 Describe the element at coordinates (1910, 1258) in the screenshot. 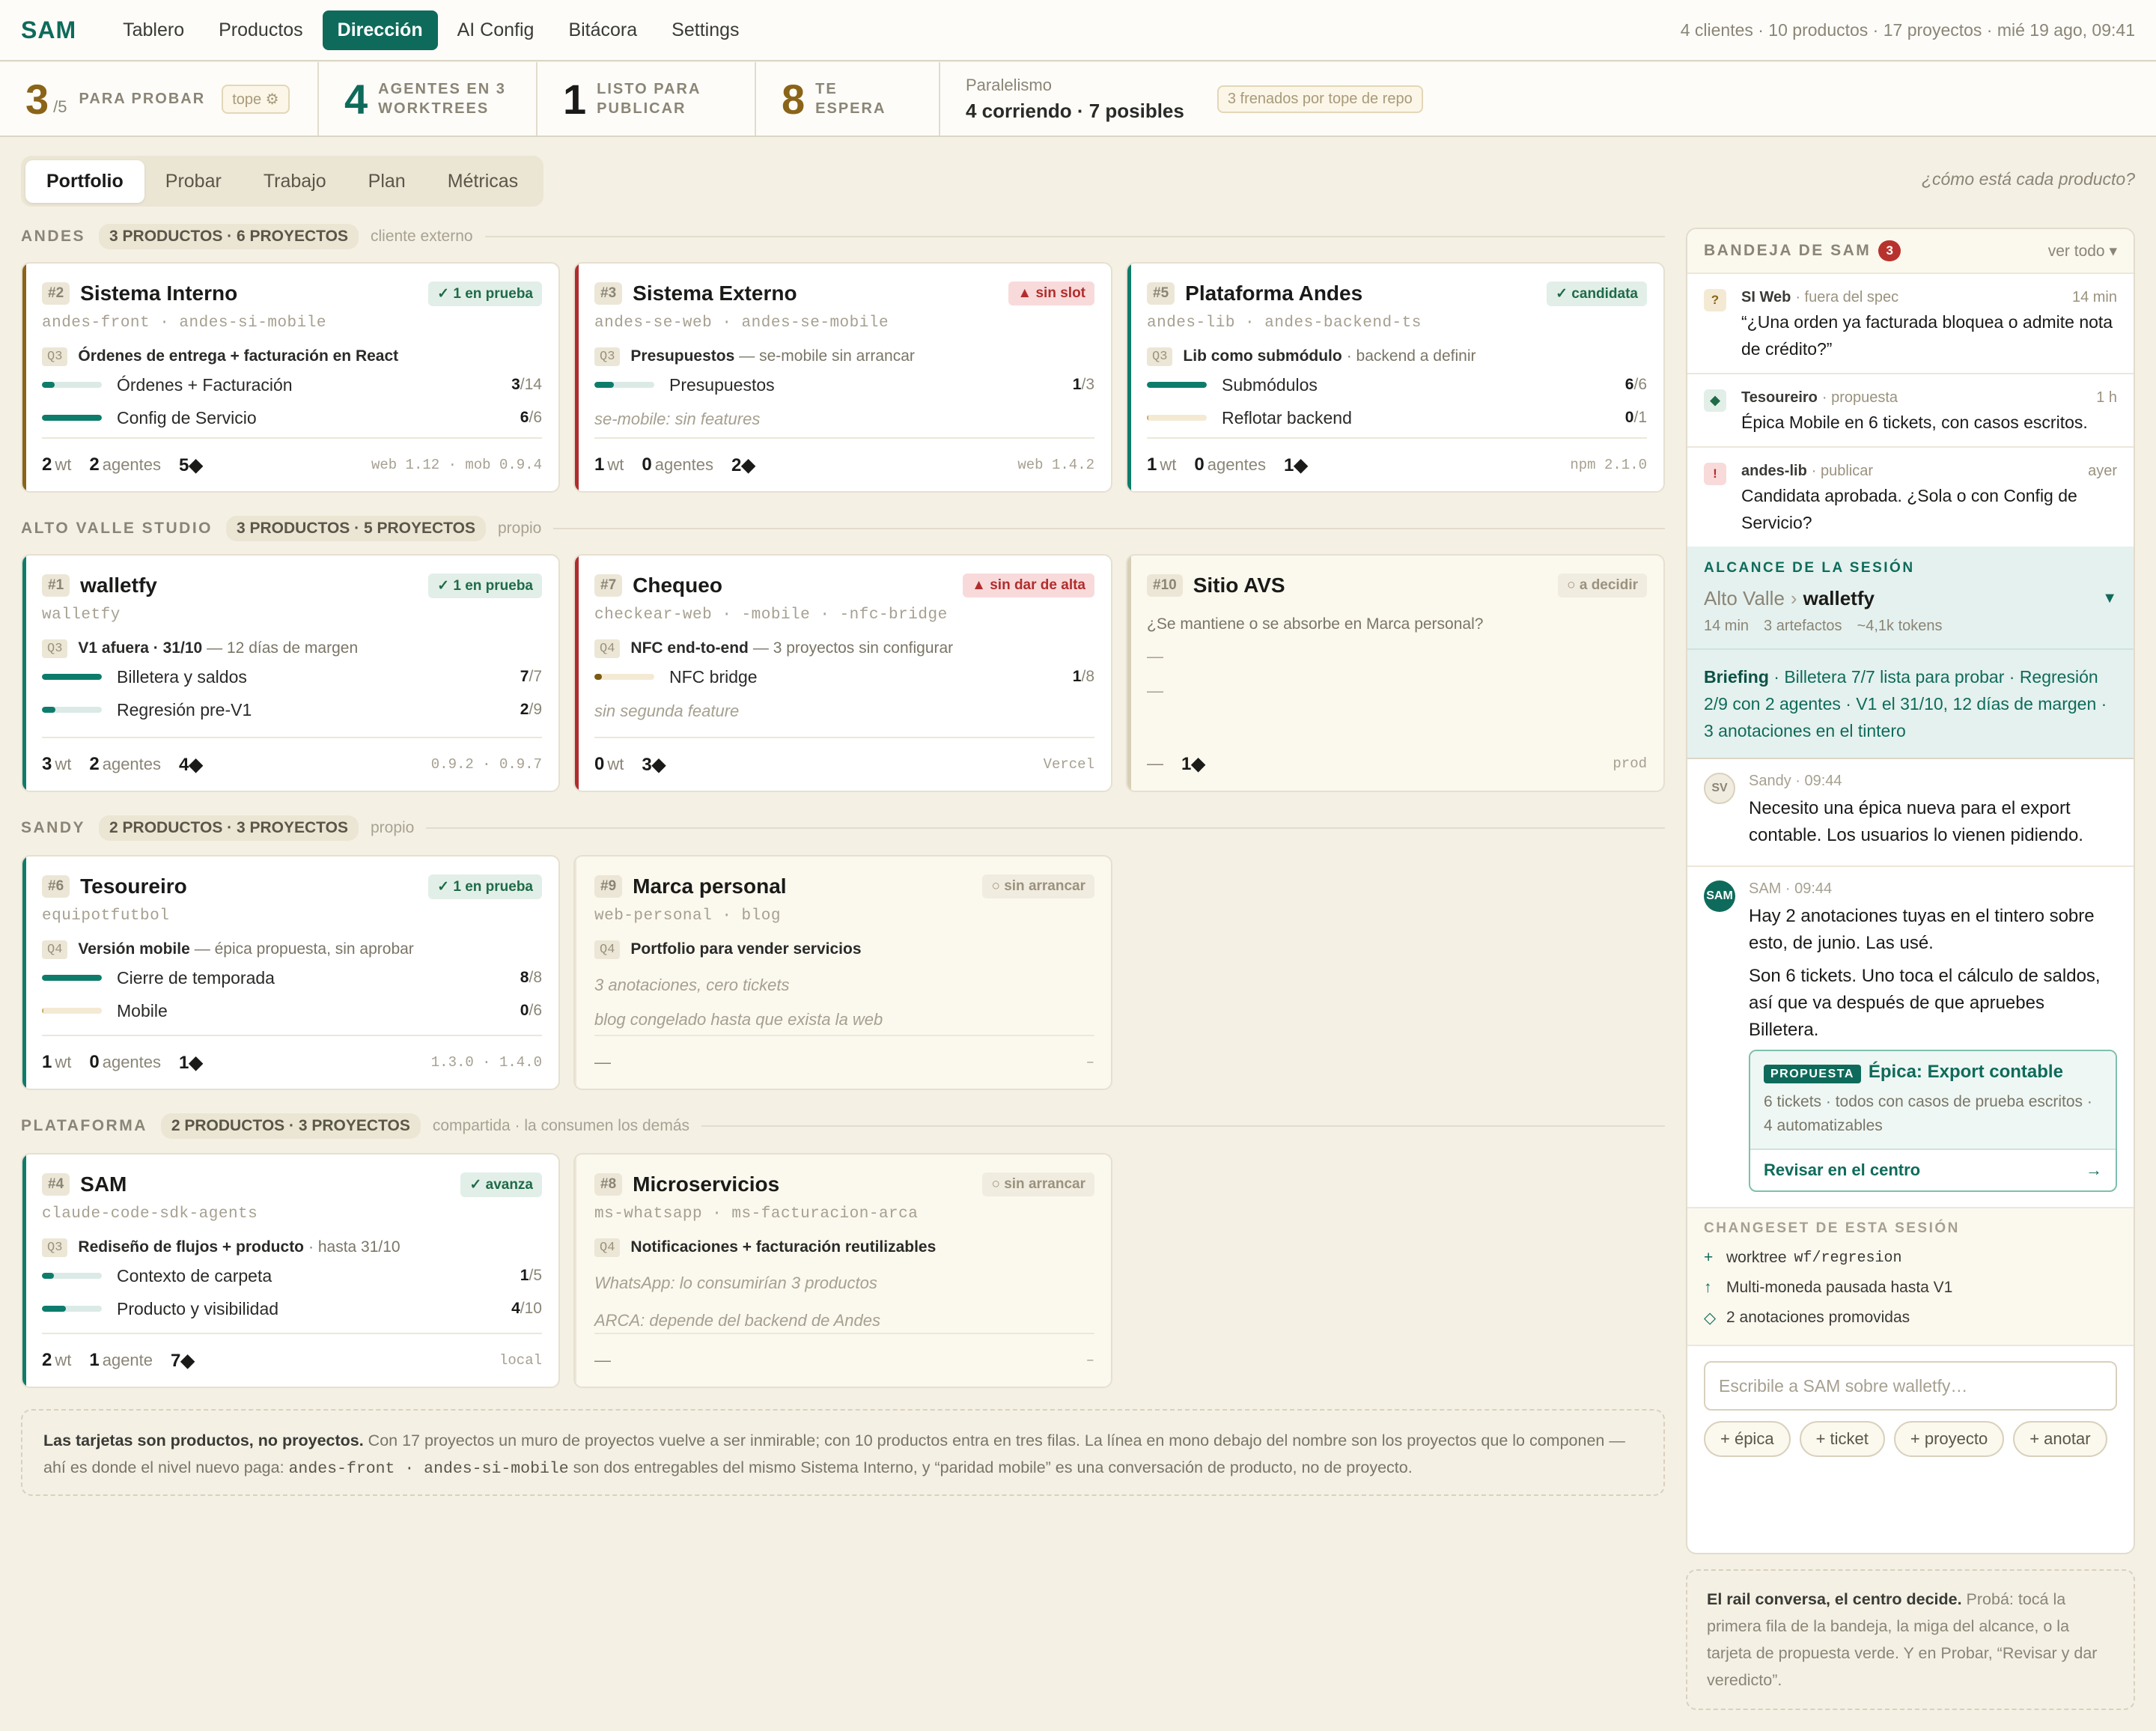

I see `changeset-item: + worktree wf/regresion` at that location.